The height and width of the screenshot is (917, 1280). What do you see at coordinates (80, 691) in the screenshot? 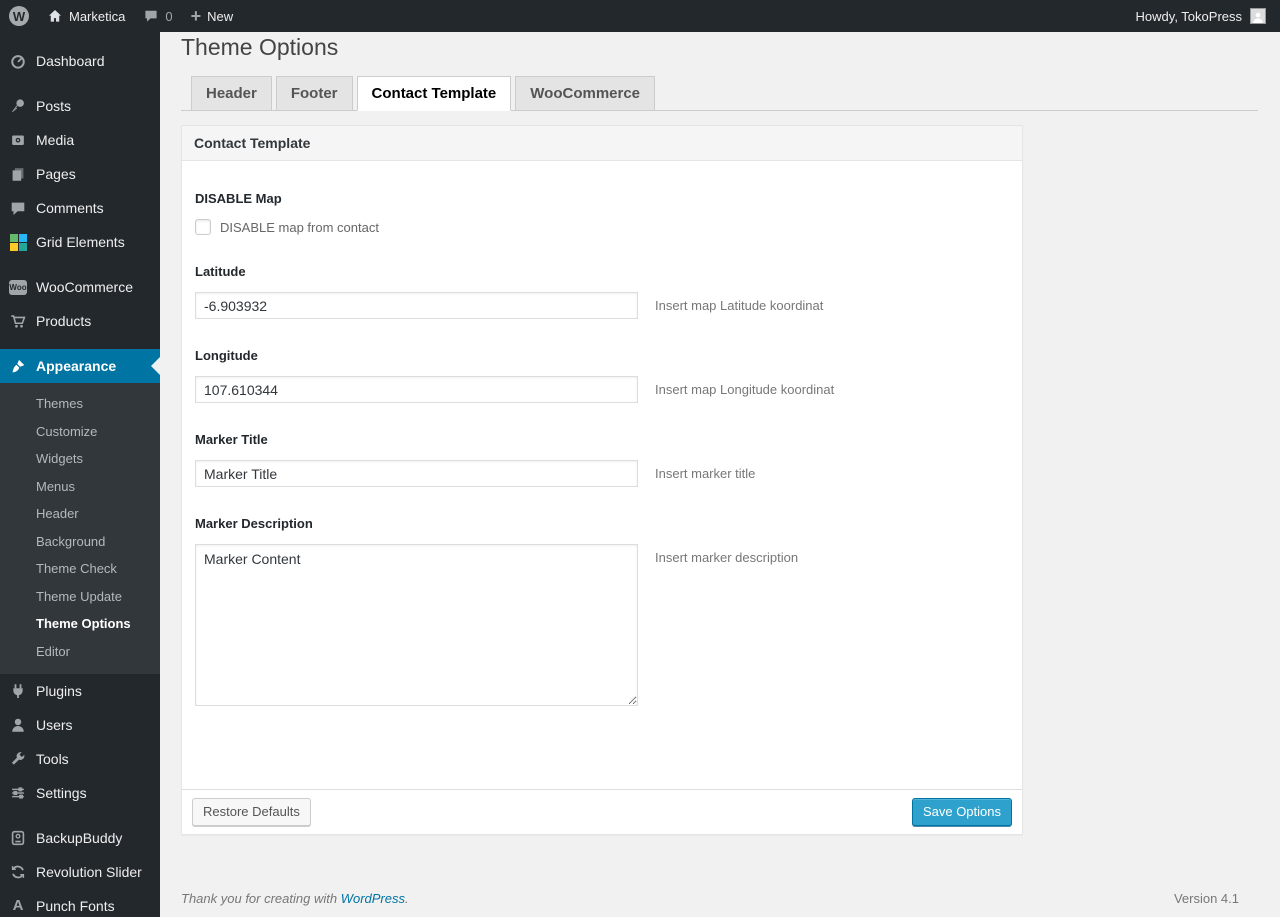
I see `sidebar-item-plugins: Plugins` at bounding box center [80, 691].